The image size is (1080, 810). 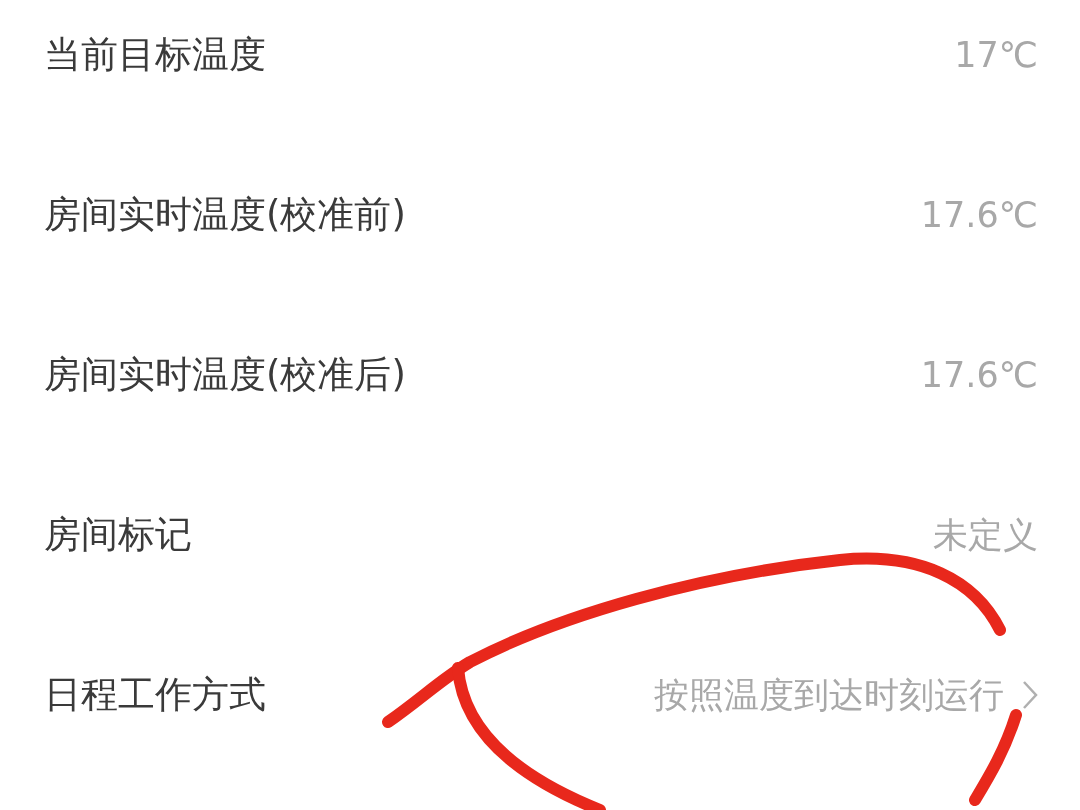 I want to click on chevron-right-icon, so click(x=1030, y=695).